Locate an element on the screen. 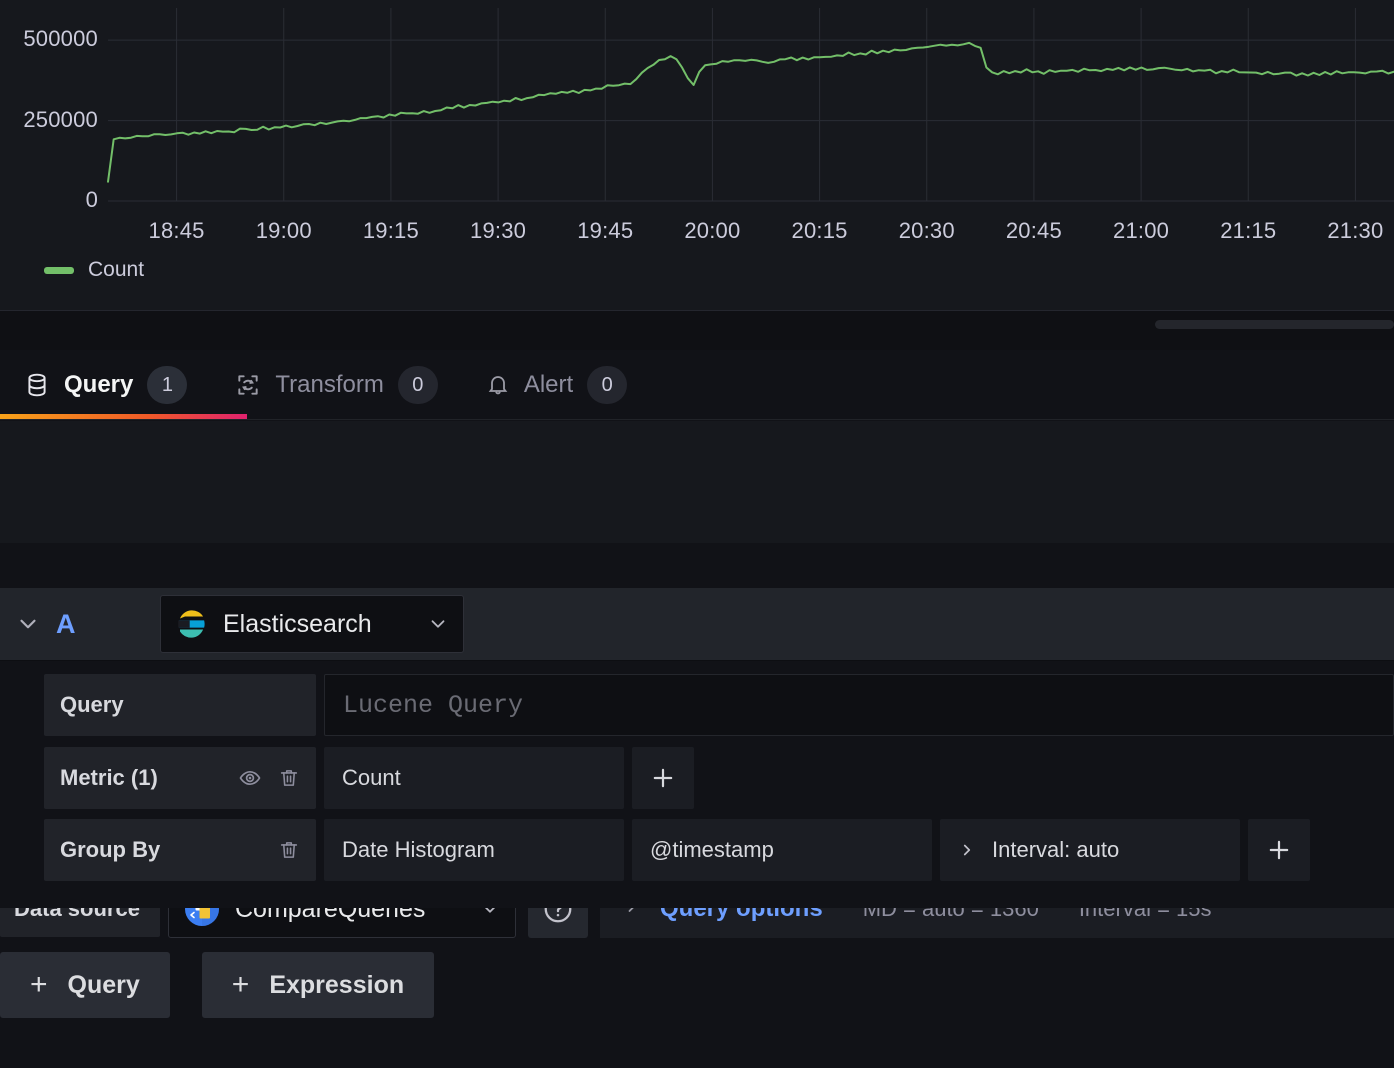  legend-item-label: Count is located at coordinates (116, 270).